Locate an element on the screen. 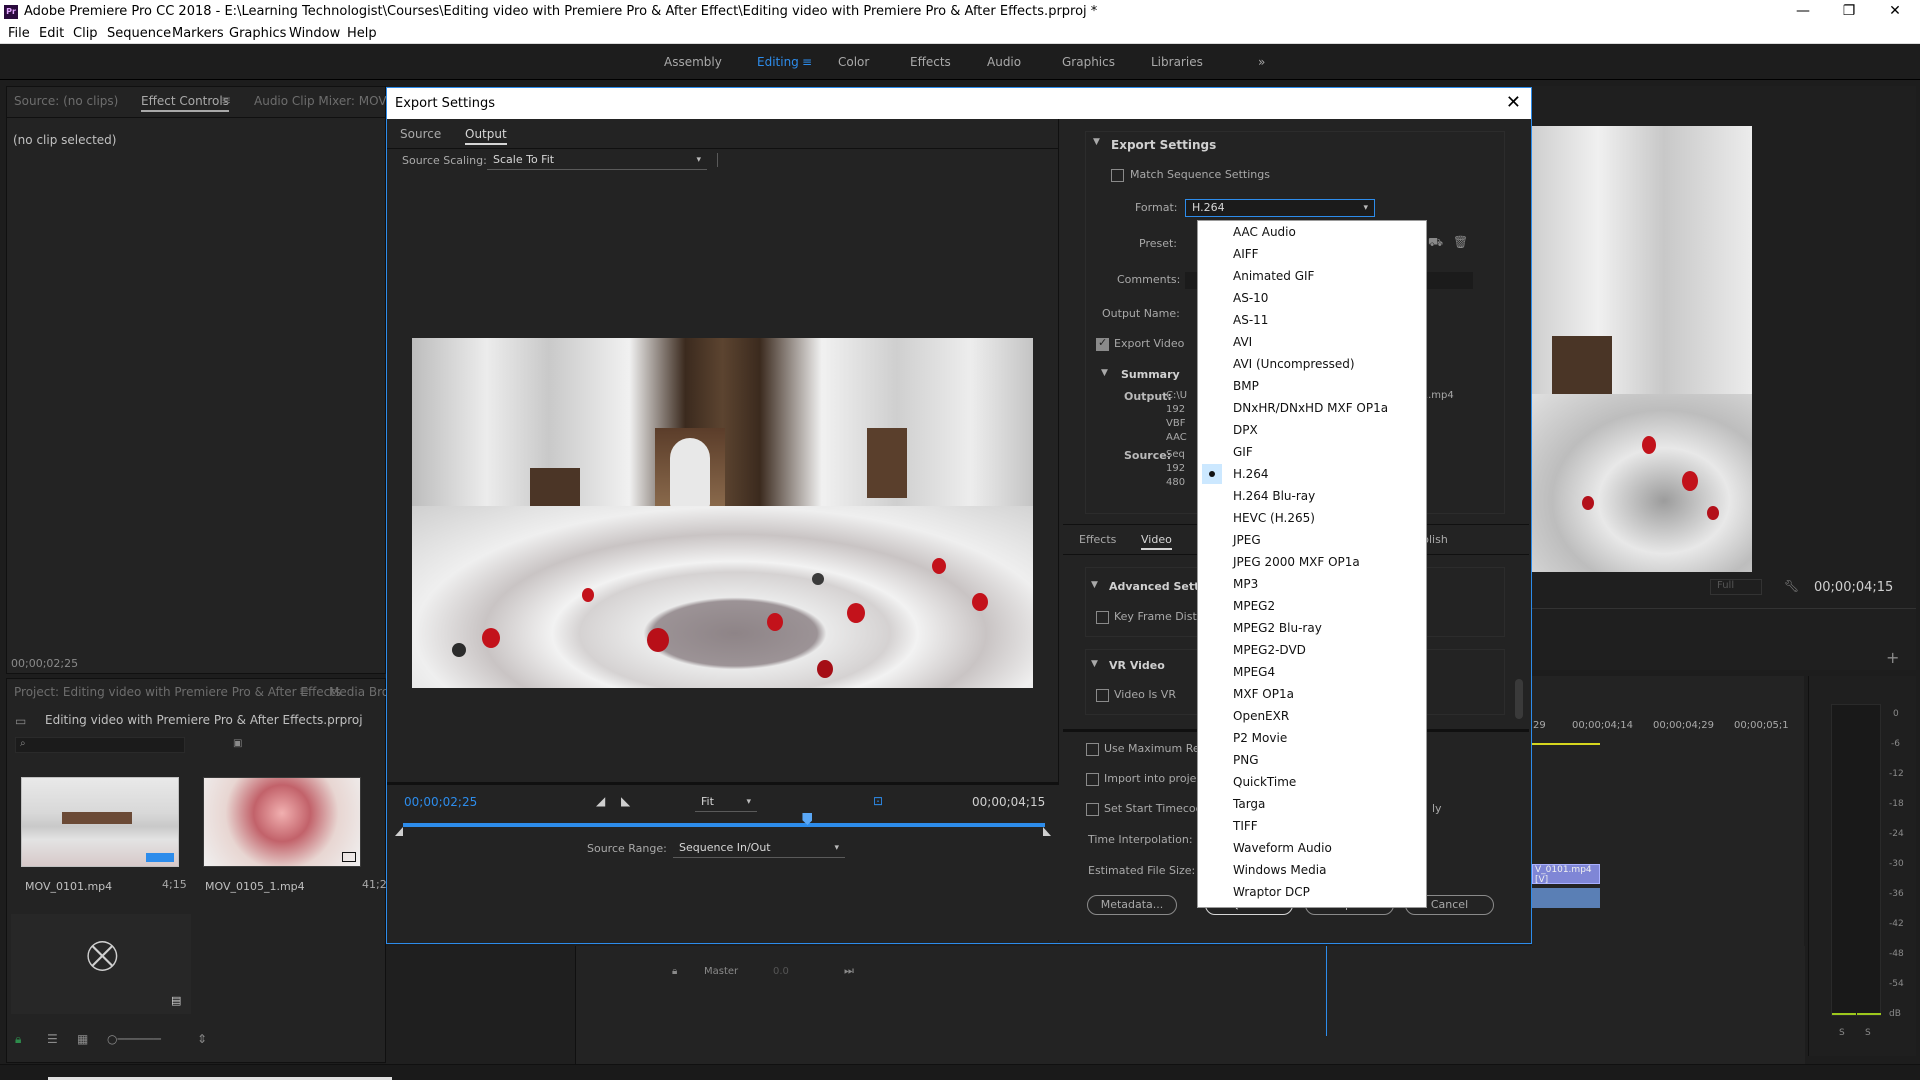 Image resolution: width=1920 pixels, height=1080 pixels. workspace-editing: Editing is located at coordinates (778, 62).